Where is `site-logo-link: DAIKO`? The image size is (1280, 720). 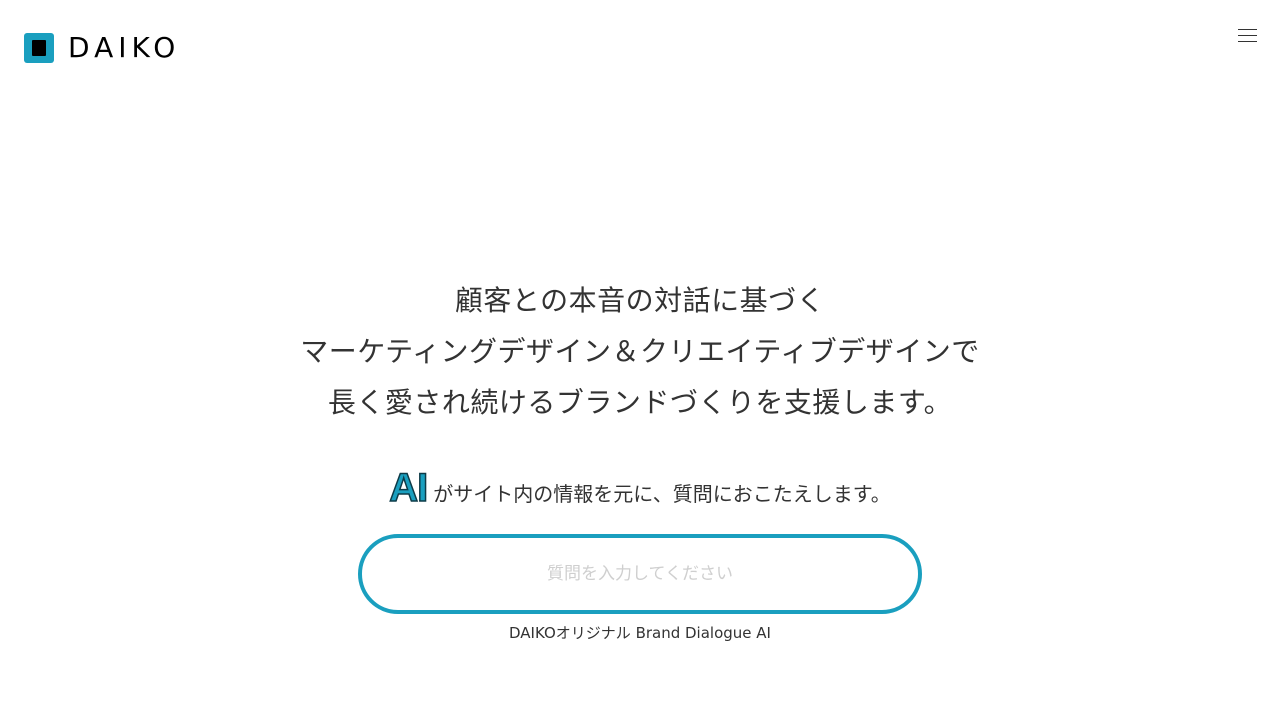 site-logo-link: DAIKO is located at coordinates (102, 48).